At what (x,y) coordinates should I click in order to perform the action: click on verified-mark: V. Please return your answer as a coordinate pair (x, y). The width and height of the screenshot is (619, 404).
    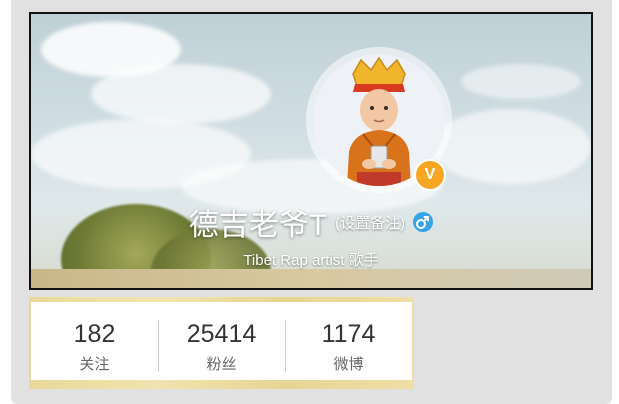
    Looking at the image, I should click on (430, 174).